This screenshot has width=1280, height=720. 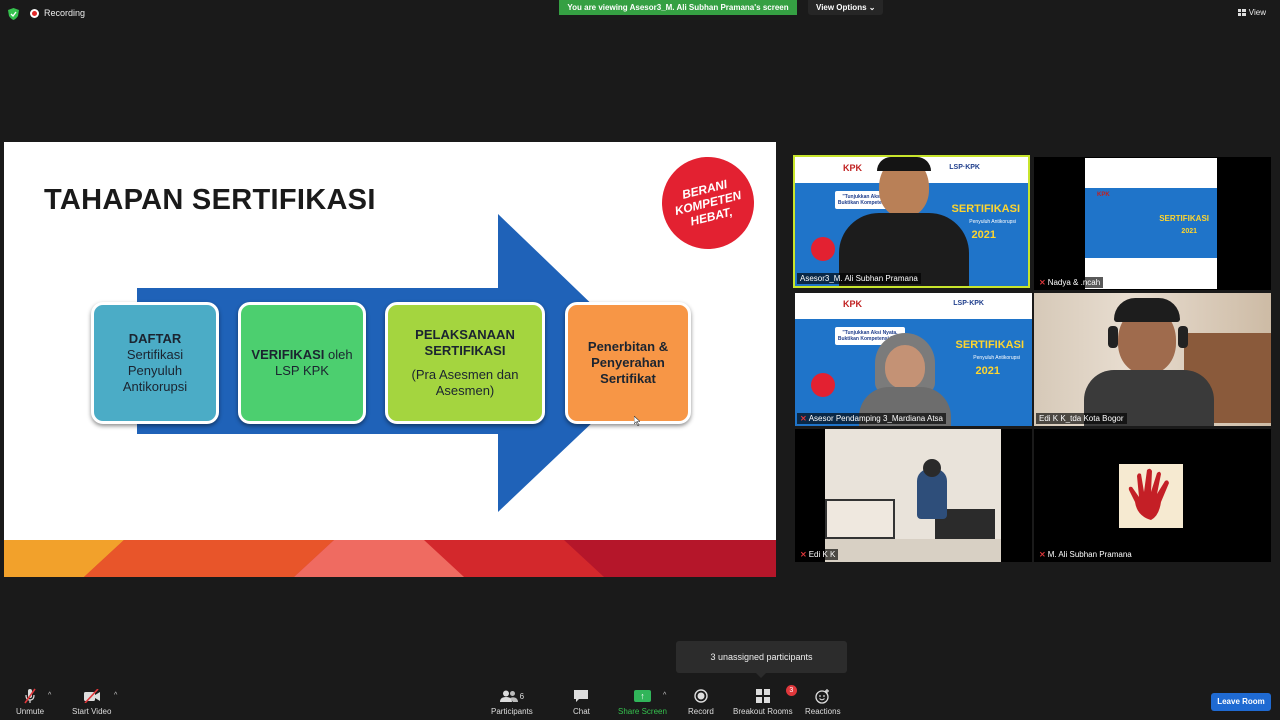 I want to click on mouse-cursor-icon, so click(x=637, y=421).